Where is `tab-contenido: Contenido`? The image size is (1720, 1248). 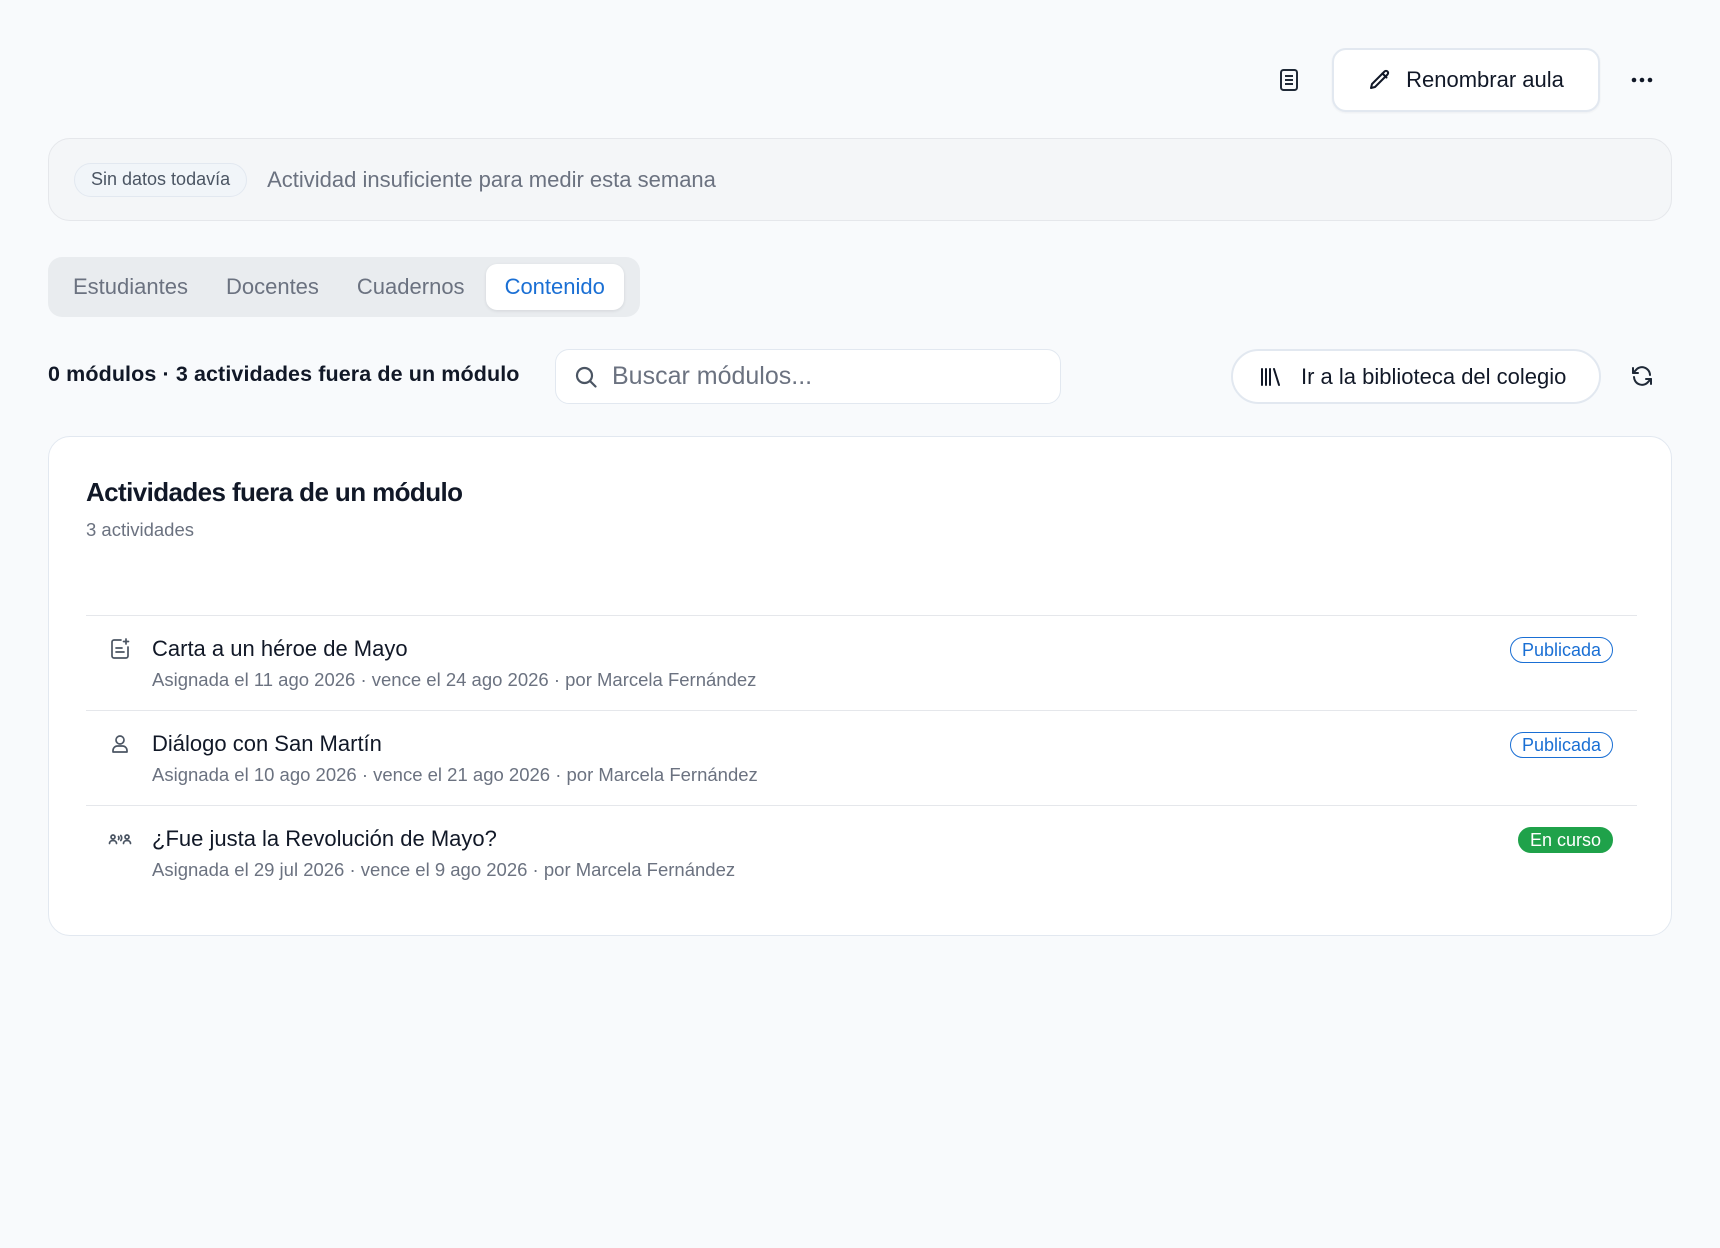 tab-contenido: Contenido is located at coordinates (554, 287).